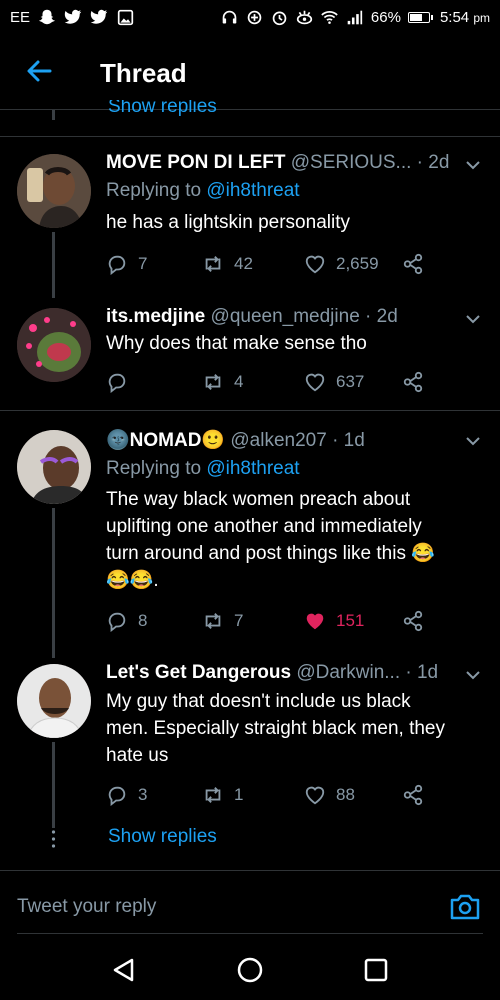 This screenshot has width=500, height=1000. What do you see at coordinates (47, 17) in the screenshot?
I see `snapchat-icon` at bounding box center [47, 17].